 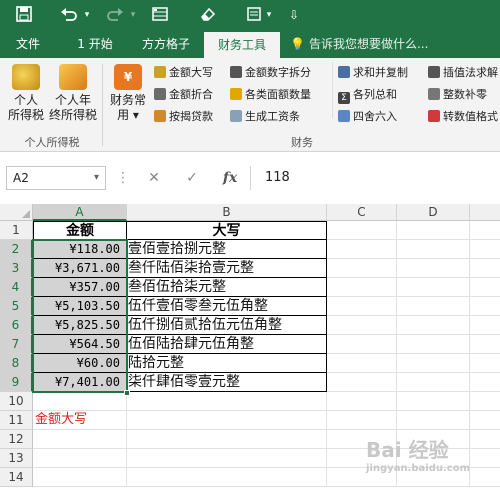 I want to click on cell-a9: ¥7,401.00, so click(x=80, y=382).